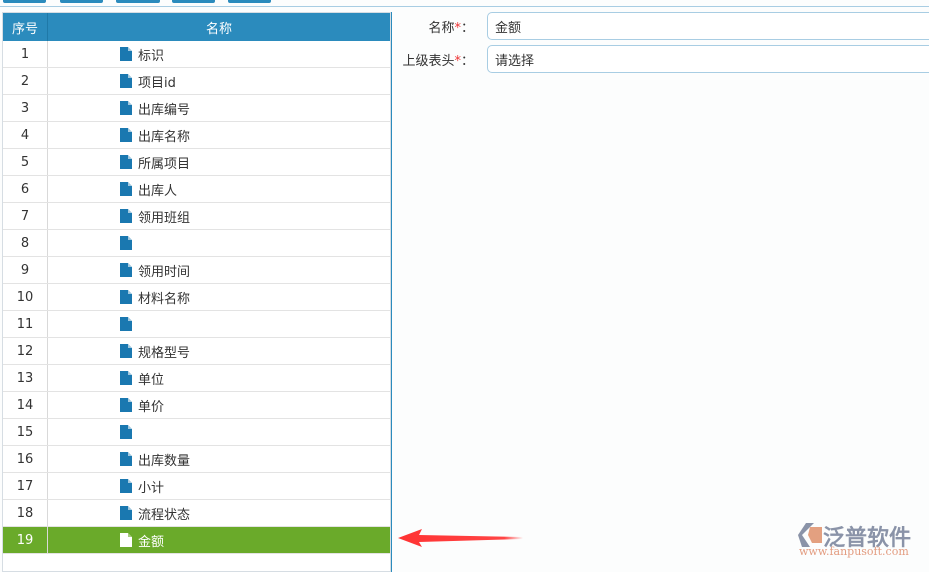 The image size is (929, 572). Describe the element at coordinates (219, 27) in the screenshot. I see `column-header-name: 名称` at that location.